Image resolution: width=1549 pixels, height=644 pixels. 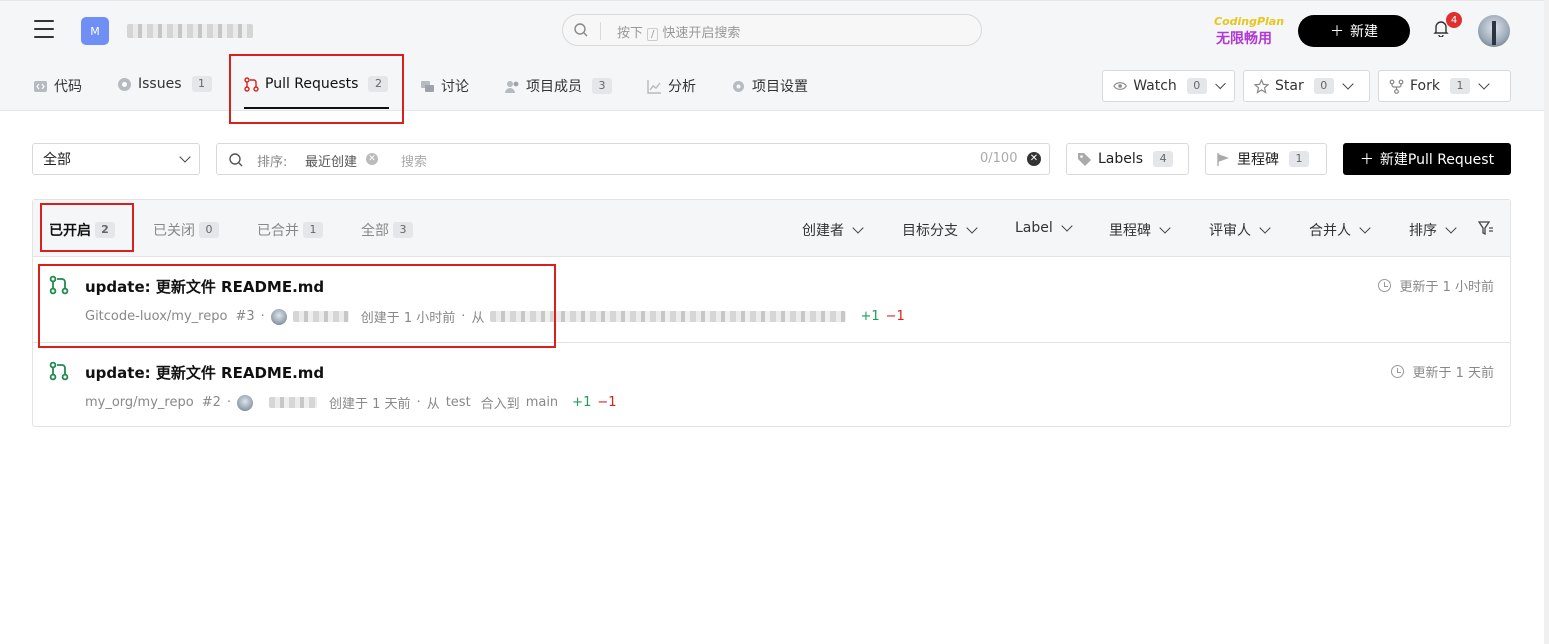 What do you see at coordinates (372, 159) in the screenshot?
I see `clear-sort-icon: ✕` at bounding box center [372, 159].